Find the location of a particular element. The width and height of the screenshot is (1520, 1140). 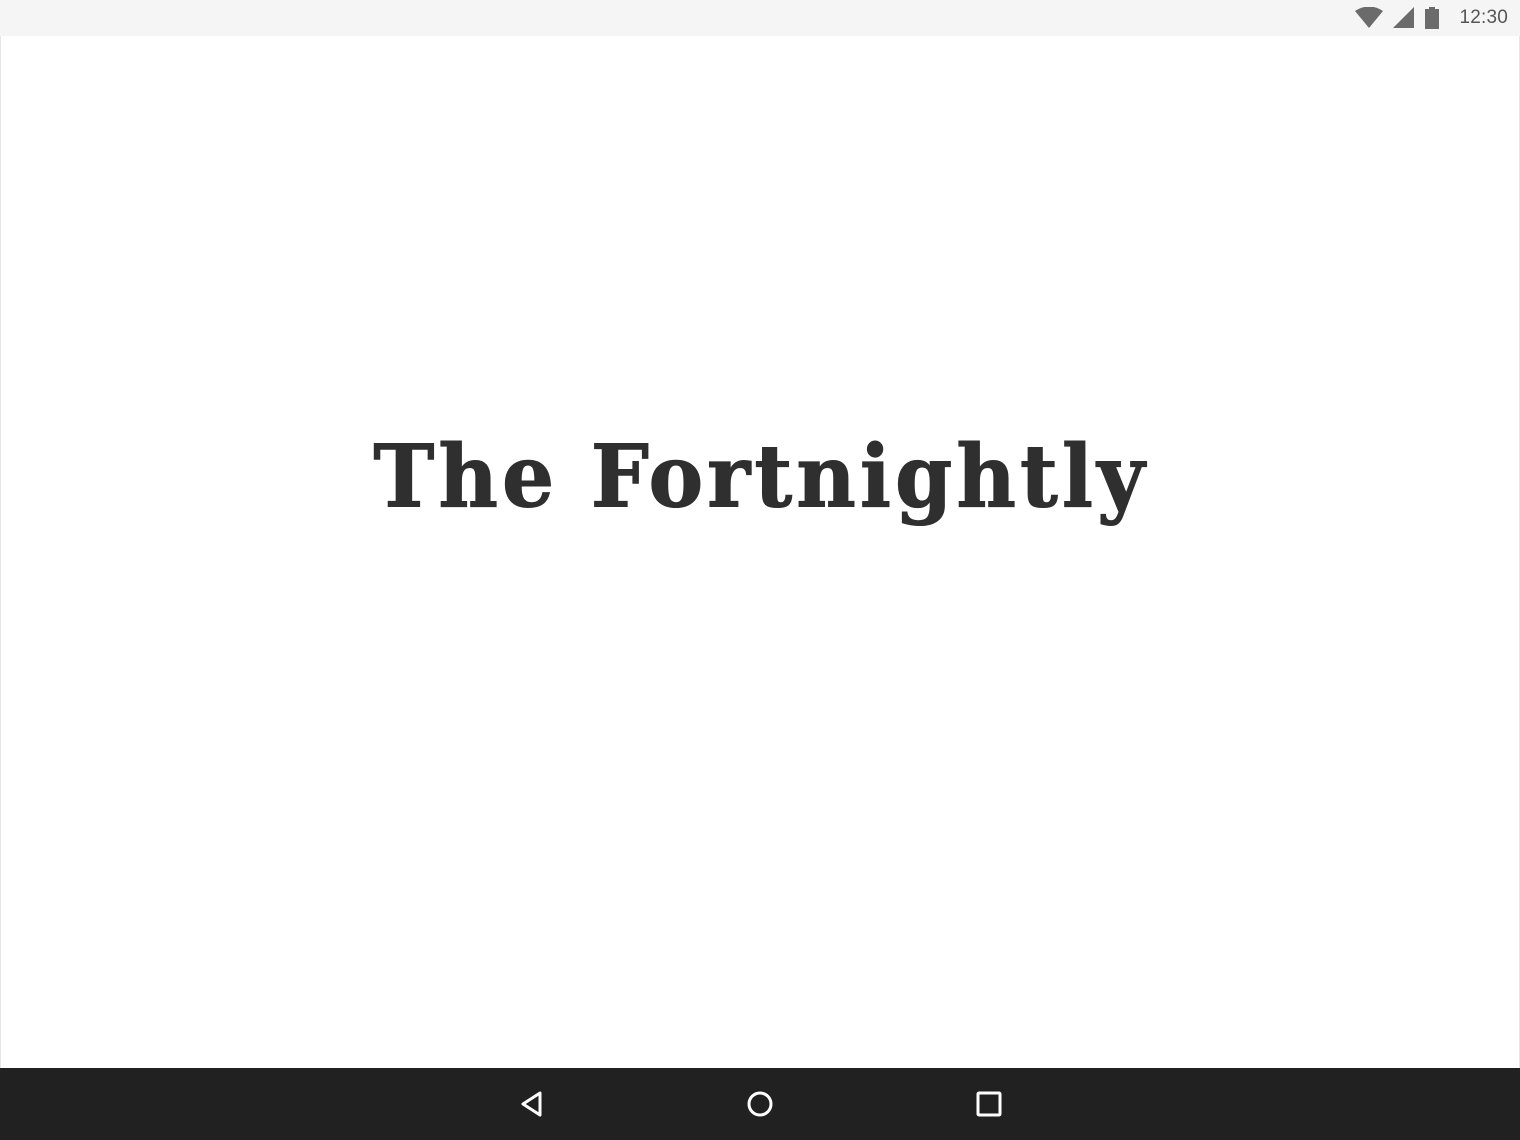

back-button is located at coordinates (532, 1104).